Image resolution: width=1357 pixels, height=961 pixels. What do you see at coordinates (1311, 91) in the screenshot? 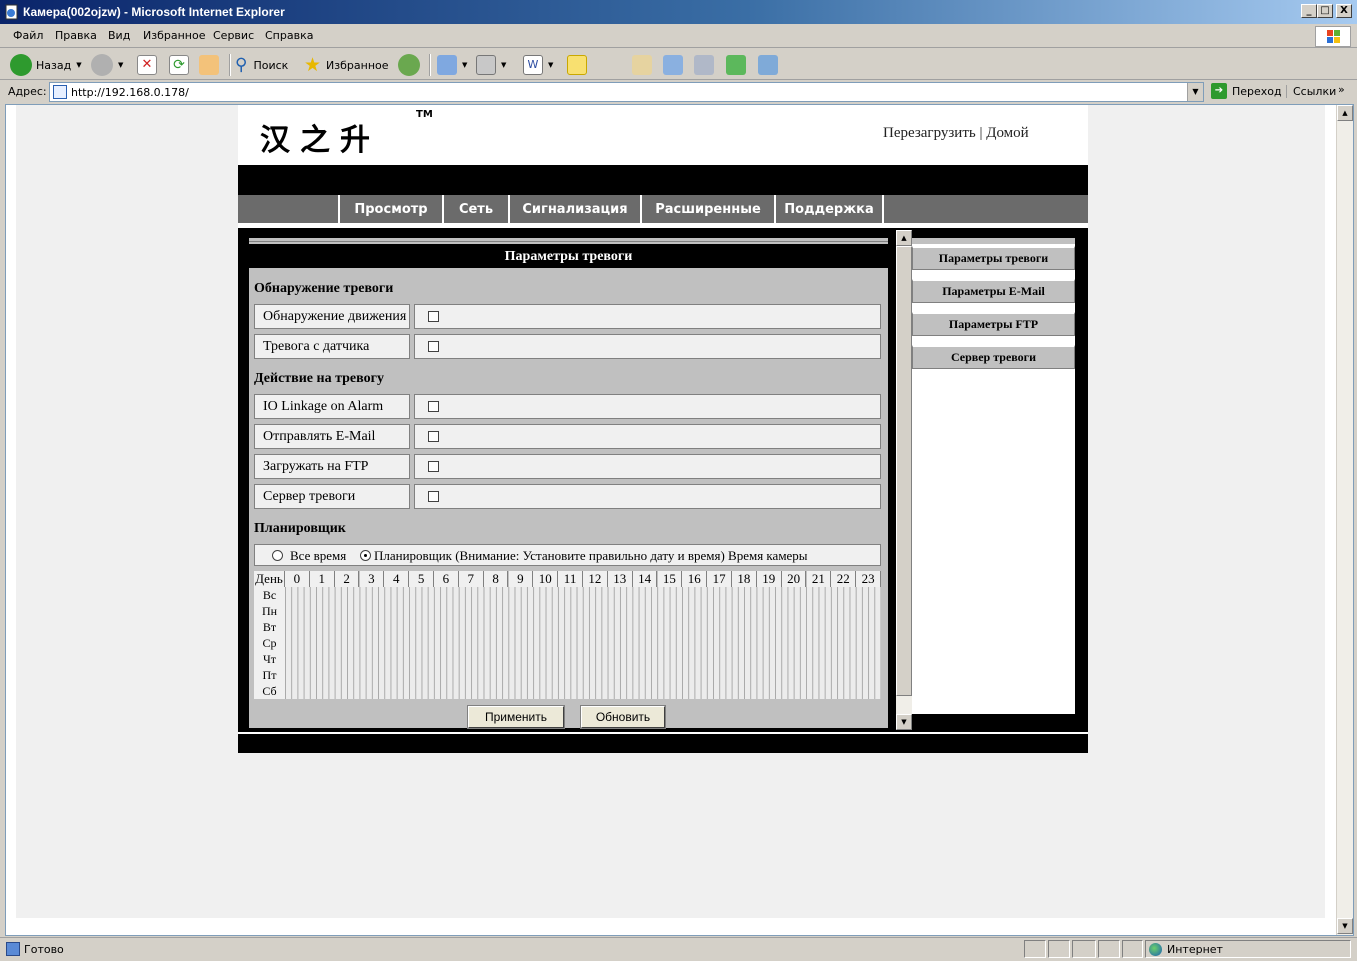
I see `links-button: Ссылки` at bounding box center [1311, 91].